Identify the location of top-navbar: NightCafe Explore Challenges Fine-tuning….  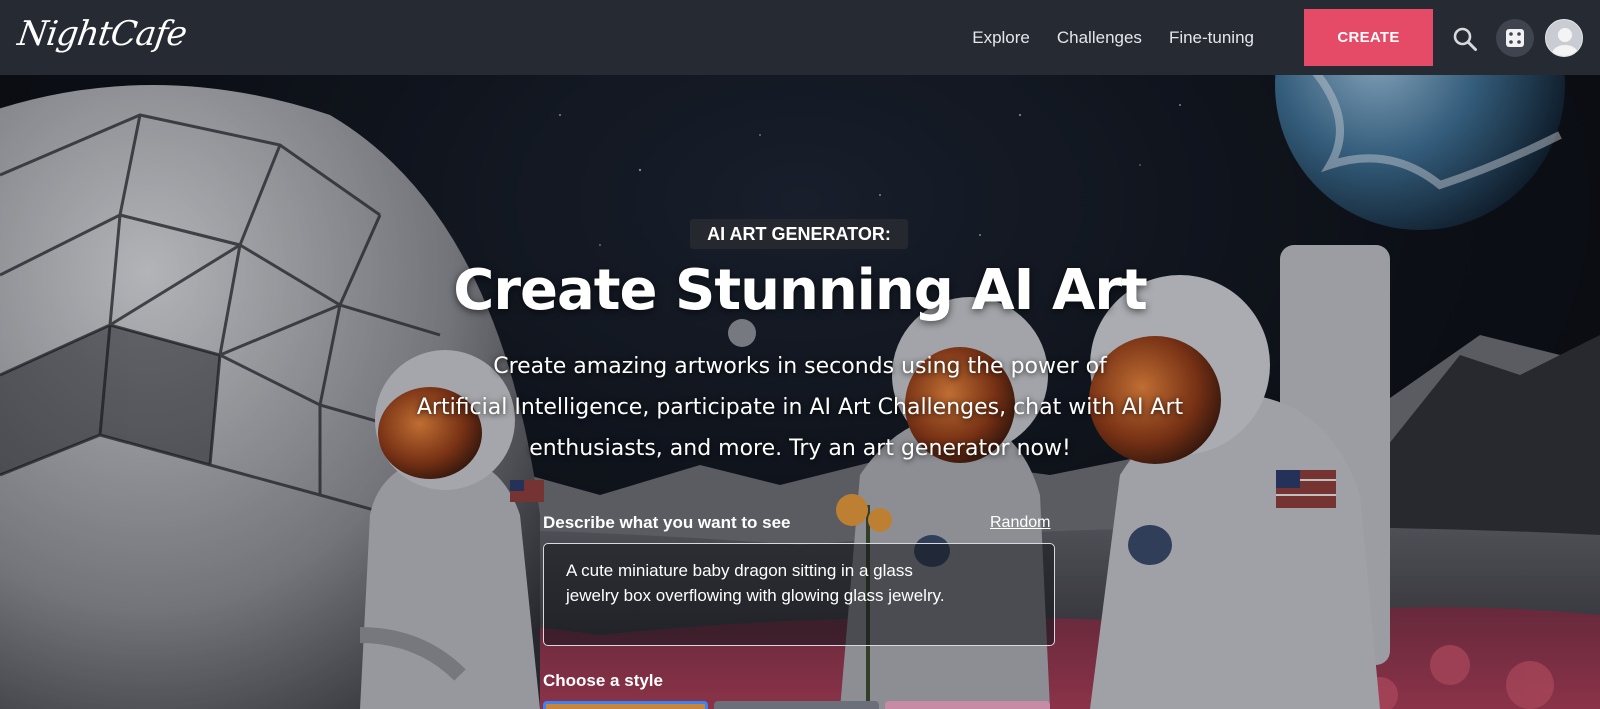
(800, 37).